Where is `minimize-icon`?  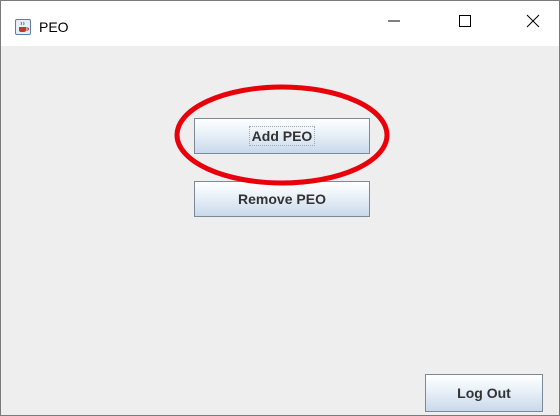 minimize-icon is located at coordinates (394, 23).